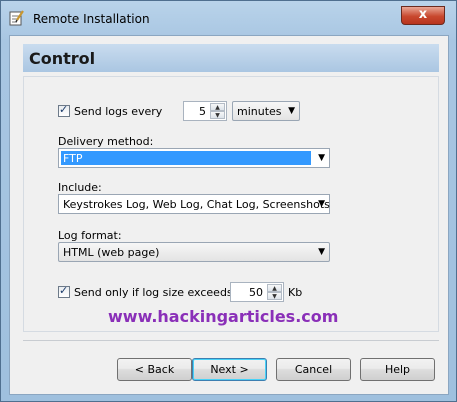 The height and width of the screenshot is (402, 457). I want to click on send-interval-value: 5, so click(202, 111).